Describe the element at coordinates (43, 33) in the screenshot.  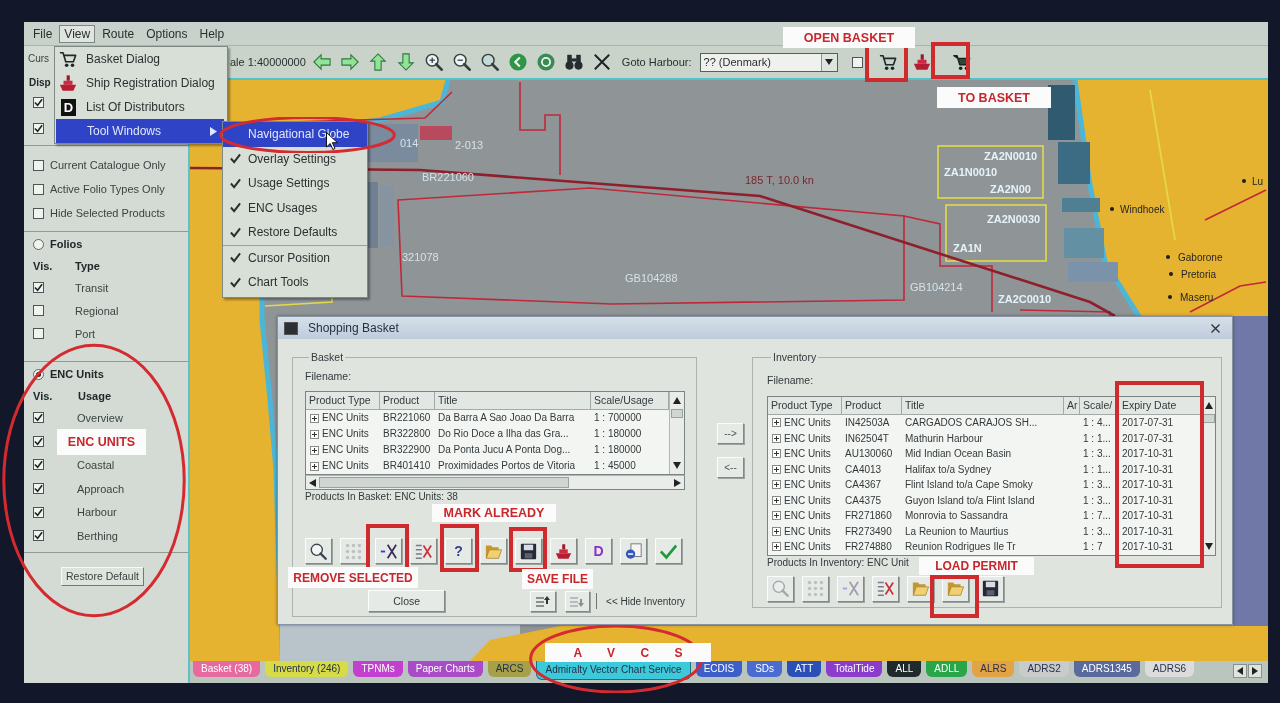
I see `menu-item: File` at that location.